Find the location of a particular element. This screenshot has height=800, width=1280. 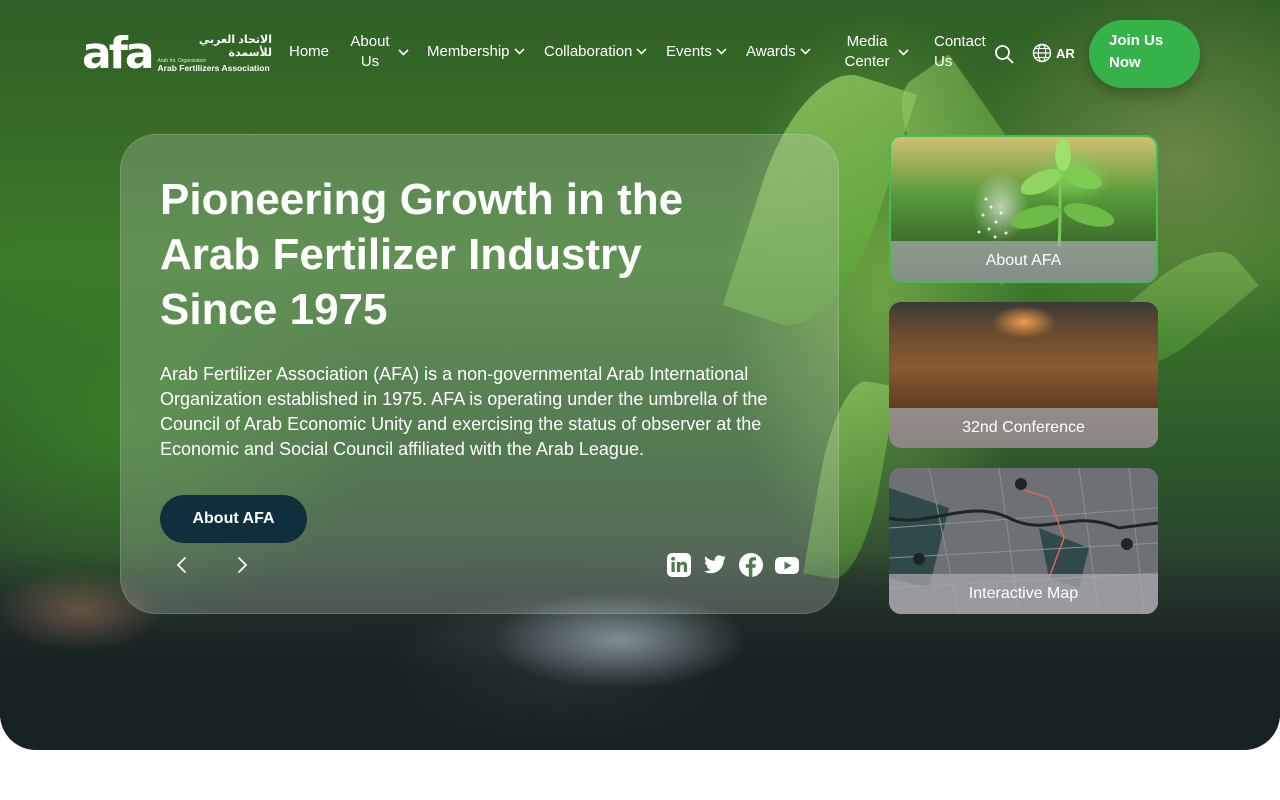

chevron-left-icon is located at coordinates (182, 565).